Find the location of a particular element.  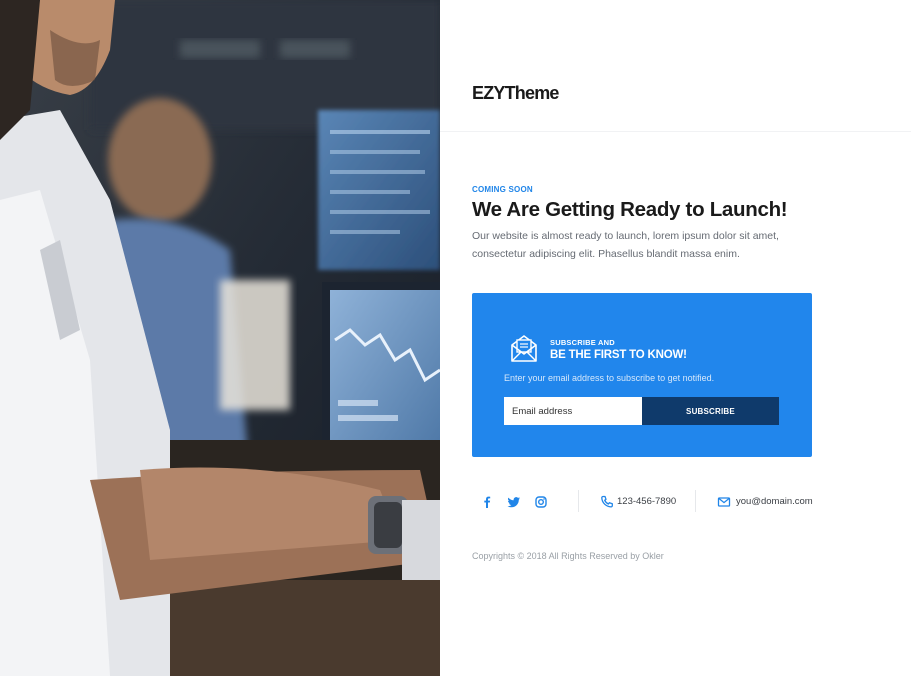

subscribe-eyebrow: SUBSCRIBE AND is located at coordinates (582, 342).